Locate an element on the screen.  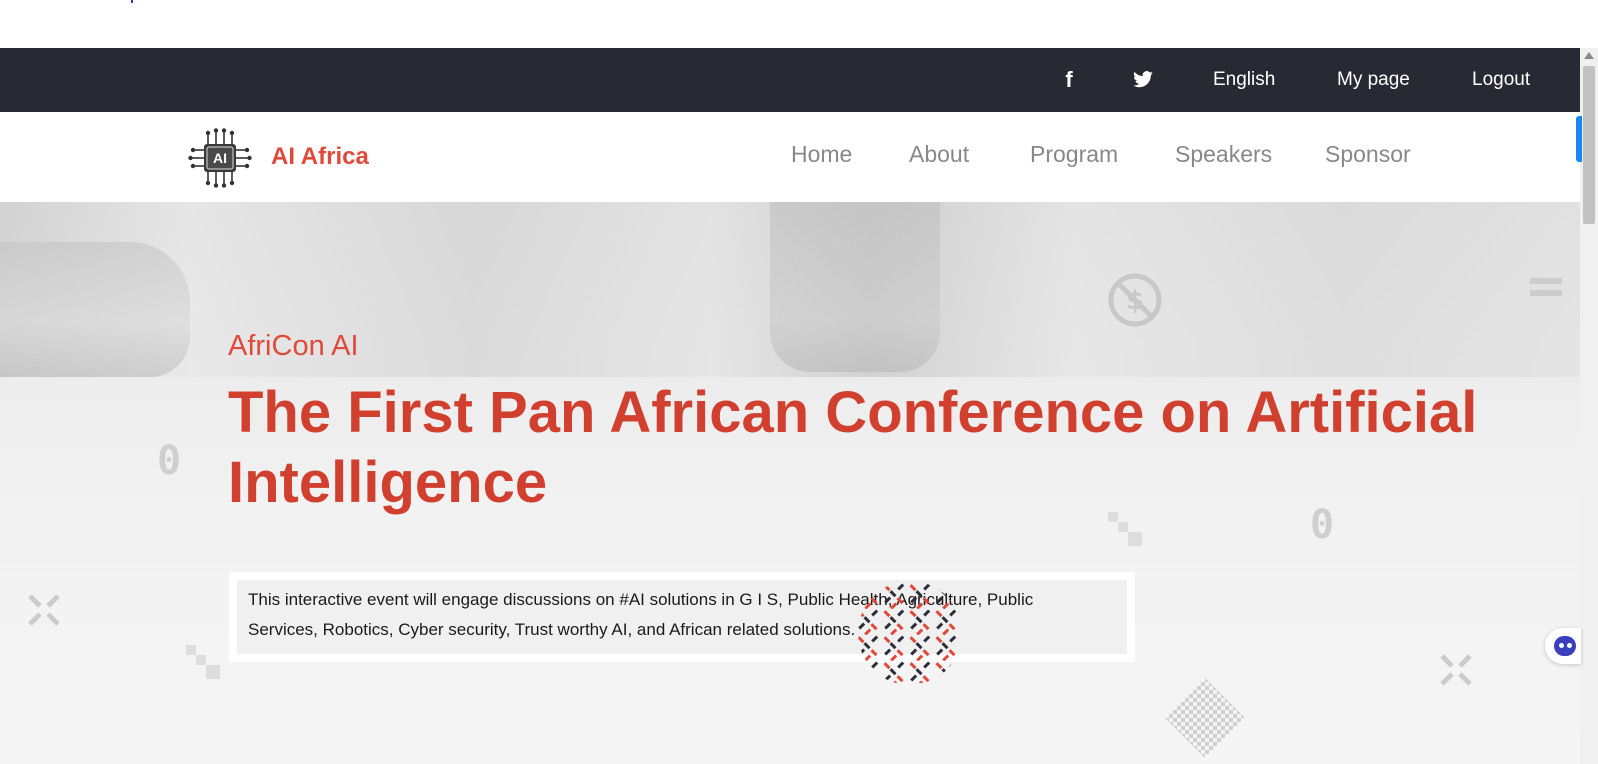
utility-bar: f English My page Logout is located at coordinates (790, 80).